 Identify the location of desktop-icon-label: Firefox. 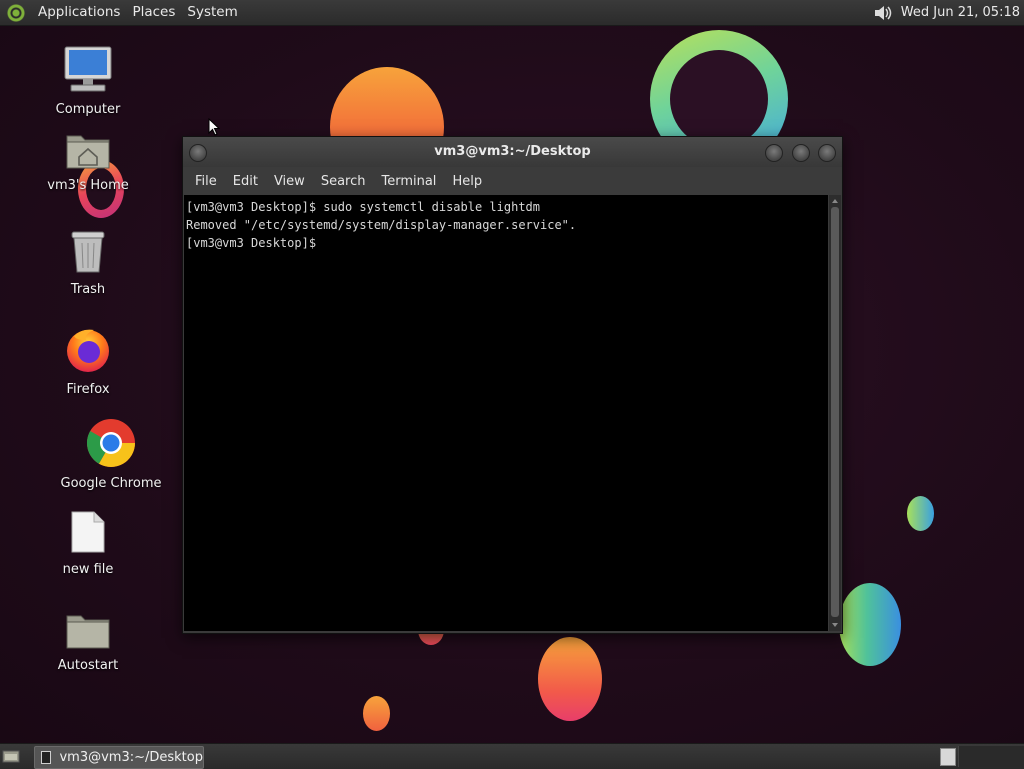
(88, 389).